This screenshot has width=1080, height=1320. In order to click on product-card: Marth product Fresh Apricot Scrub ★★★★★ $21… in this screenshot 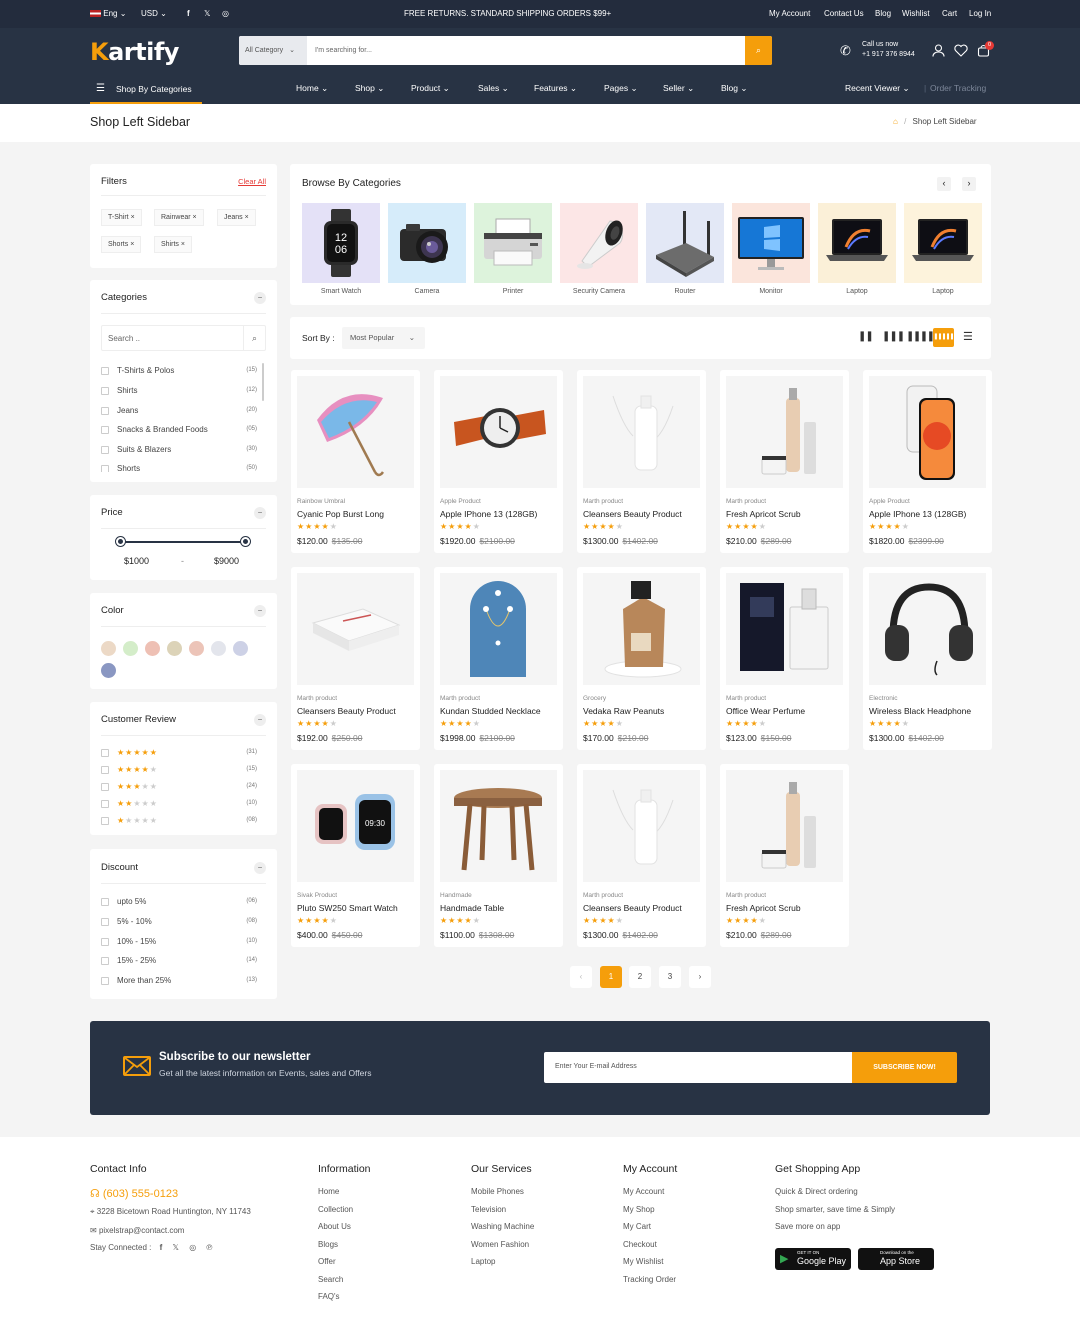, I will do `click(784, 855)`.